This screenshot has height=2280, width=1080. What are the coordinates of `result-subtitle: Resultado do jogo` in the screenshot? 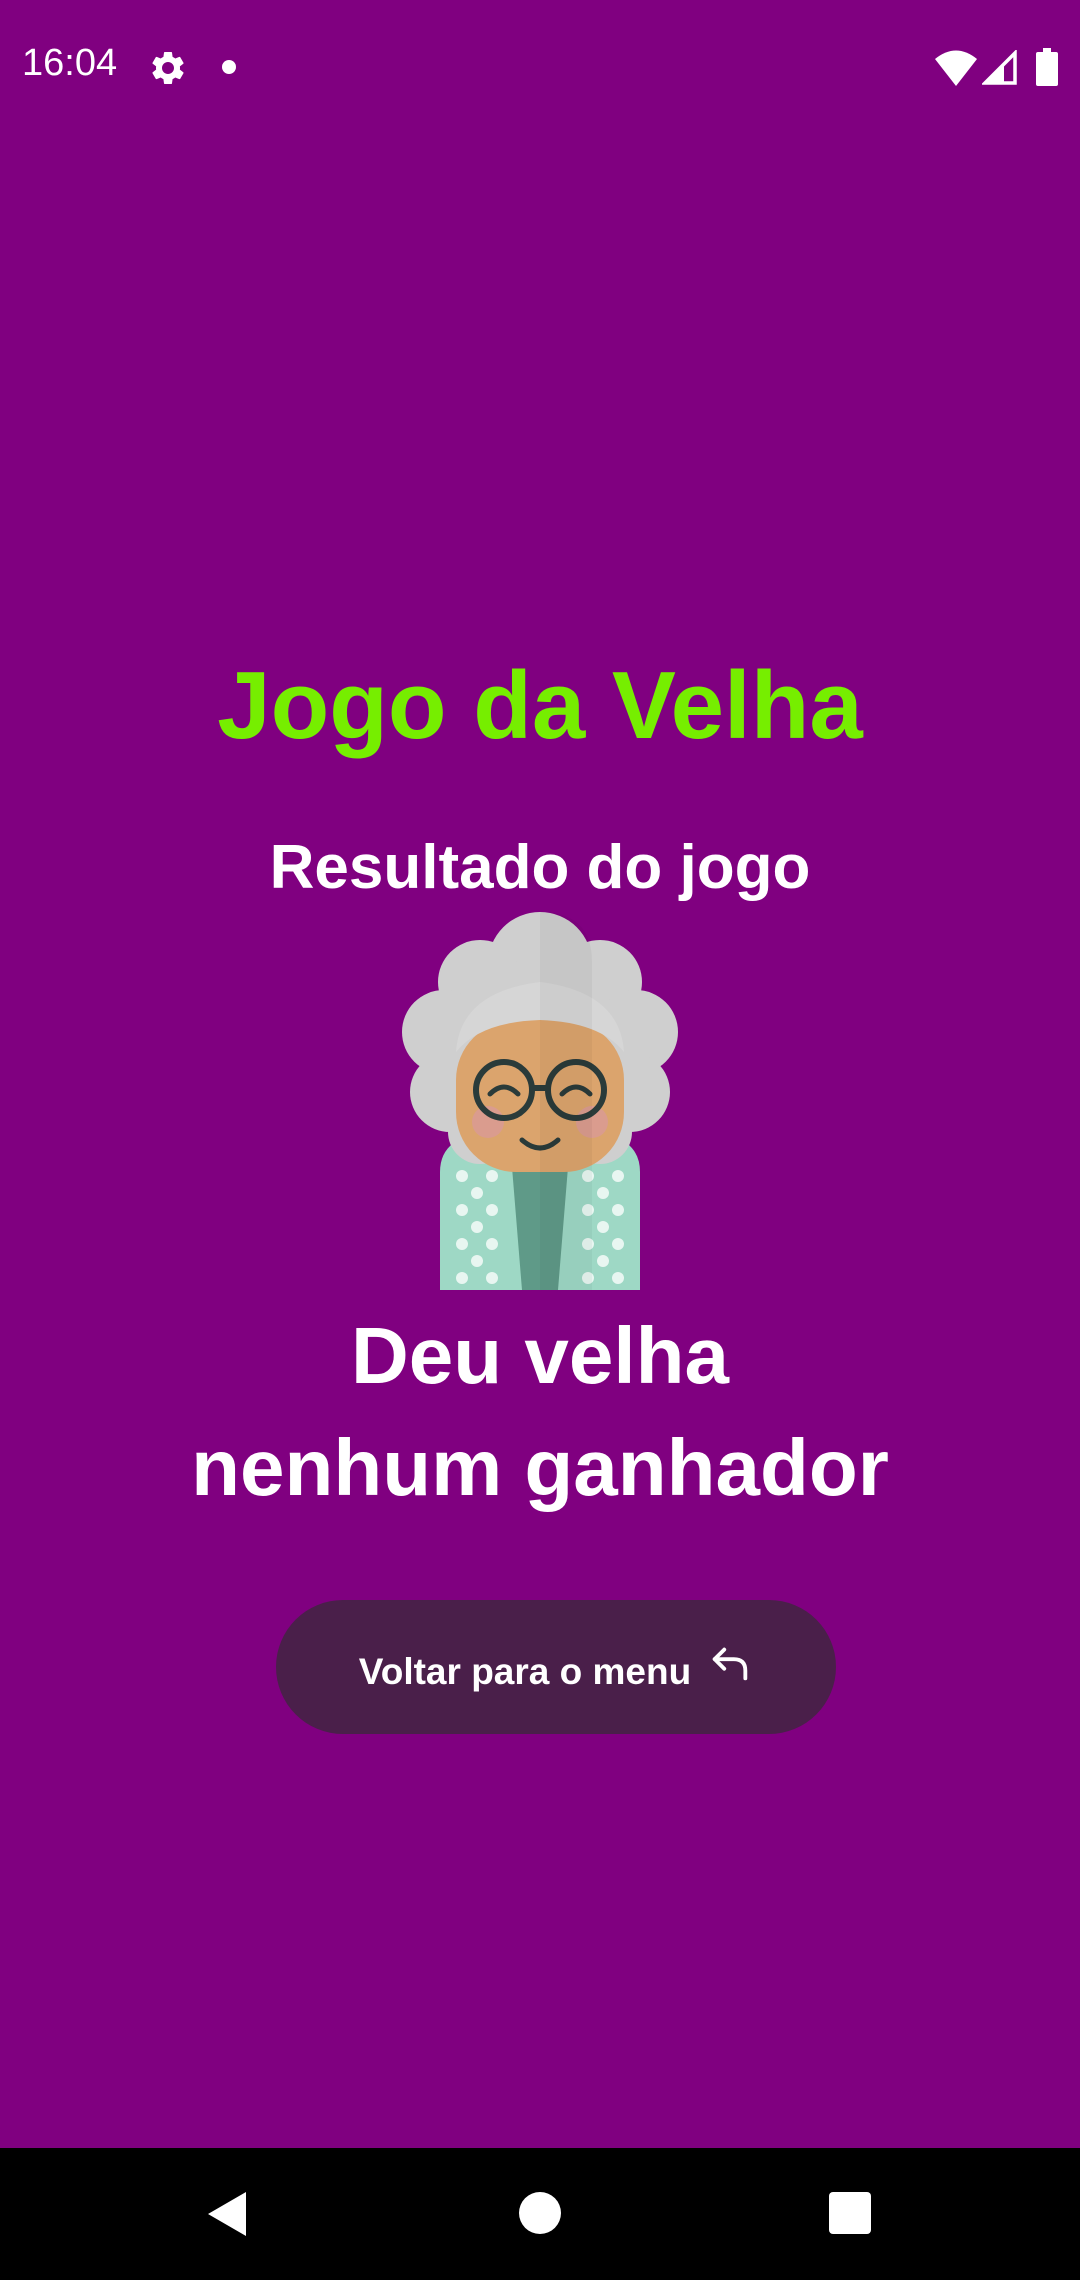 It's located at (540, 867).